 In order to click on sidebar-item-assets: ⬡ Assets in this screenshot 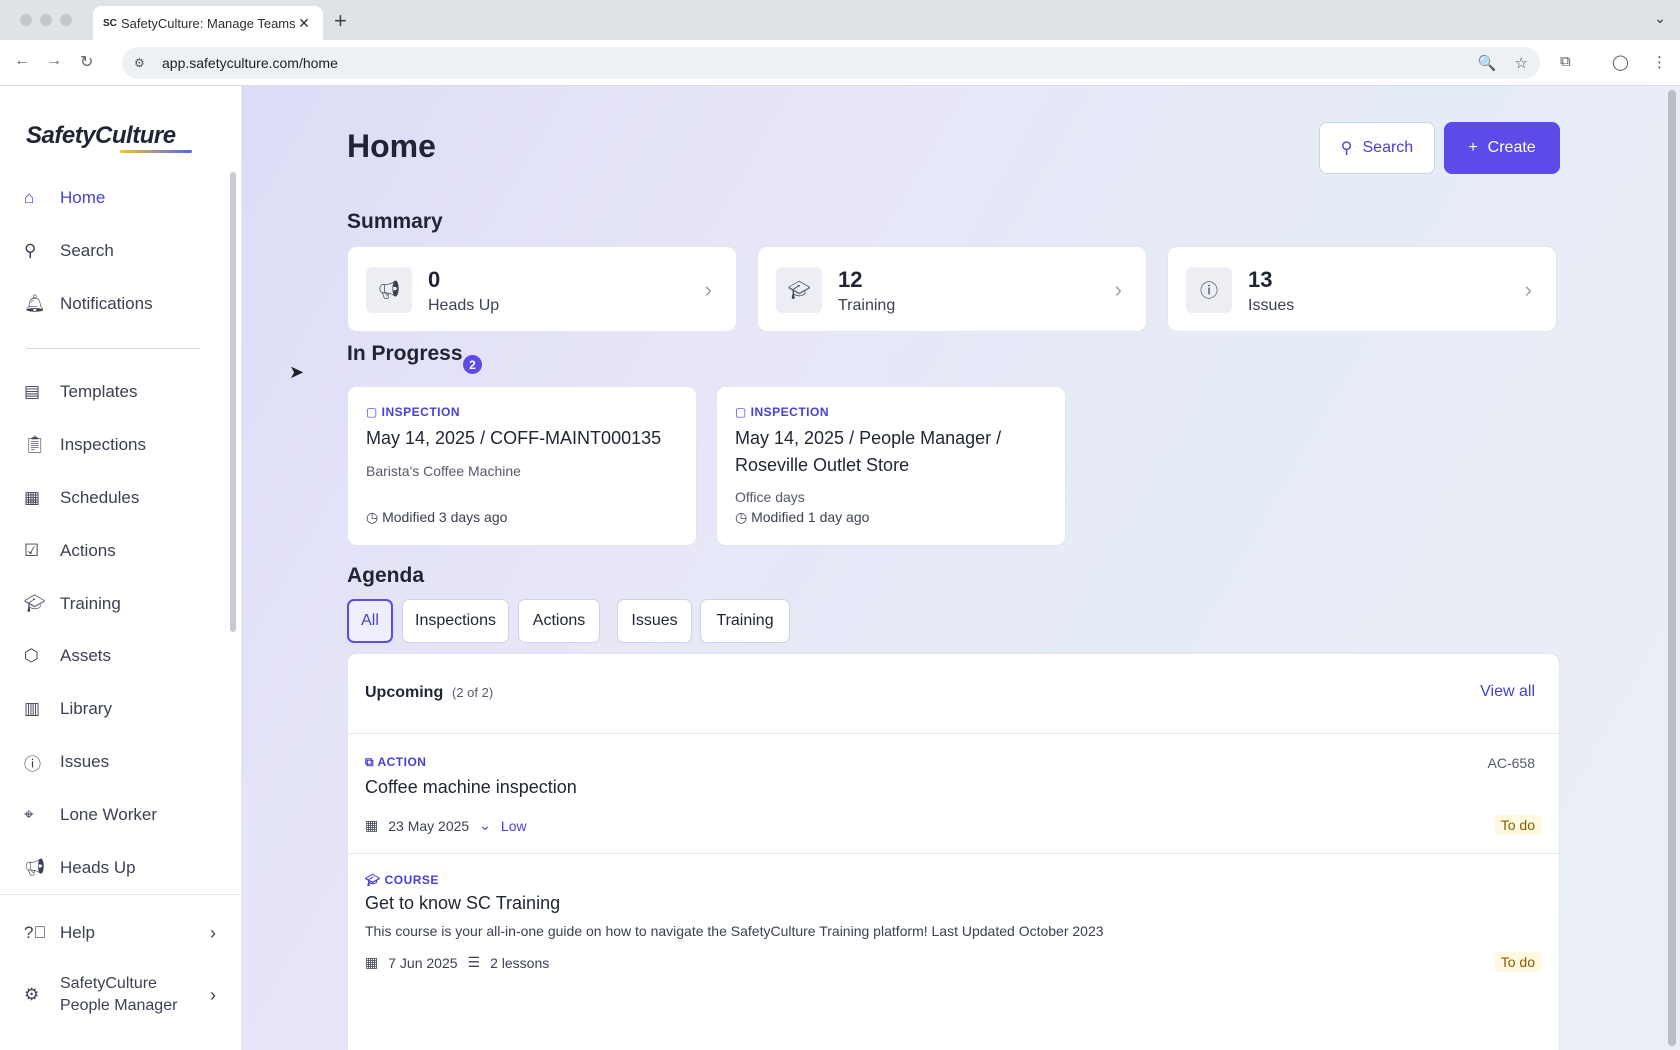, I will do `click(67, 656)`.